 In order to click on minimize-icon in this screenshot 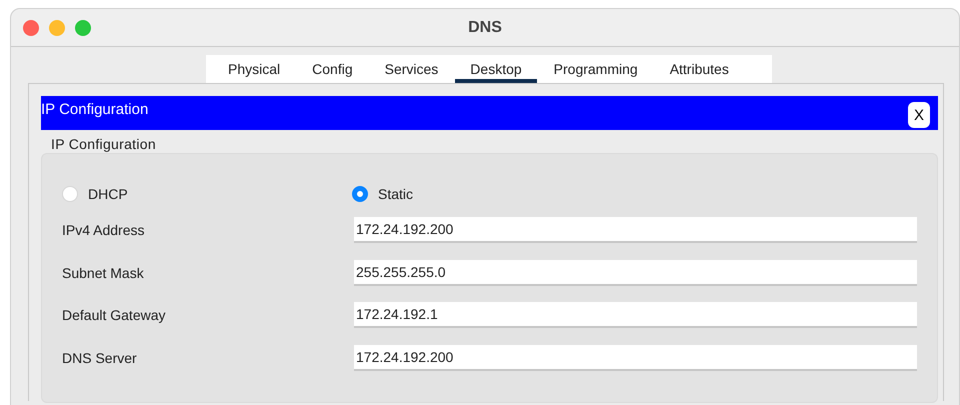, I will do `click(57, 28)`.